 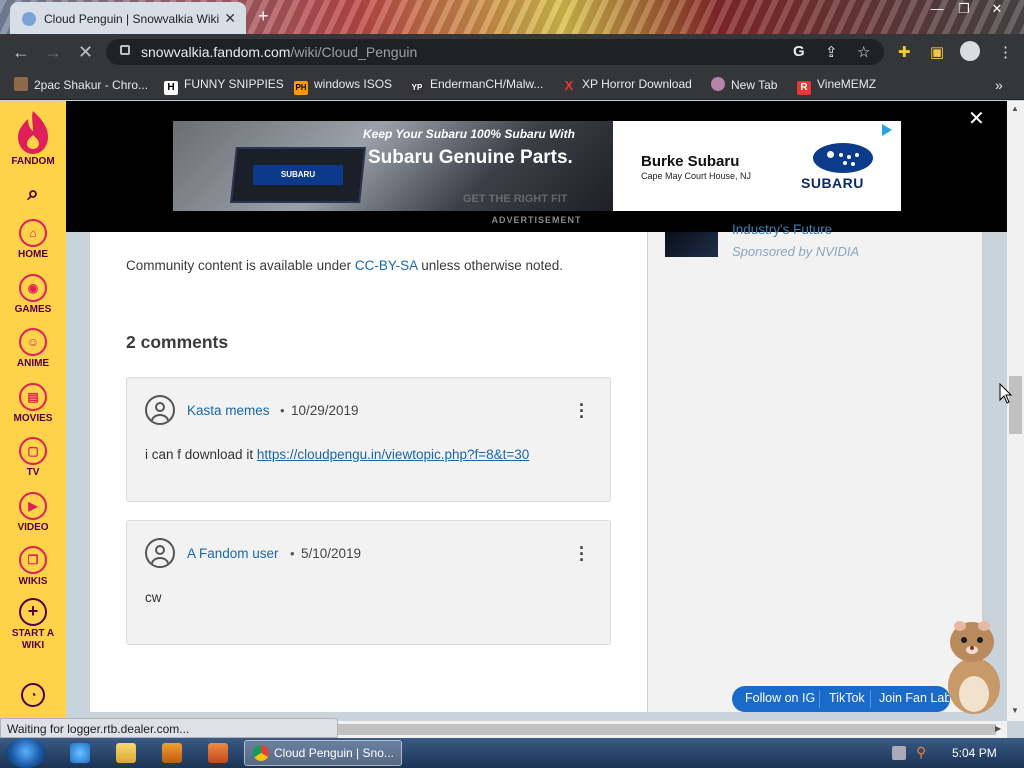 What do you see at coordinates (804, 88) in the screenshot?
I see `r-logo-icon: R` at bounding box center [804, 88].